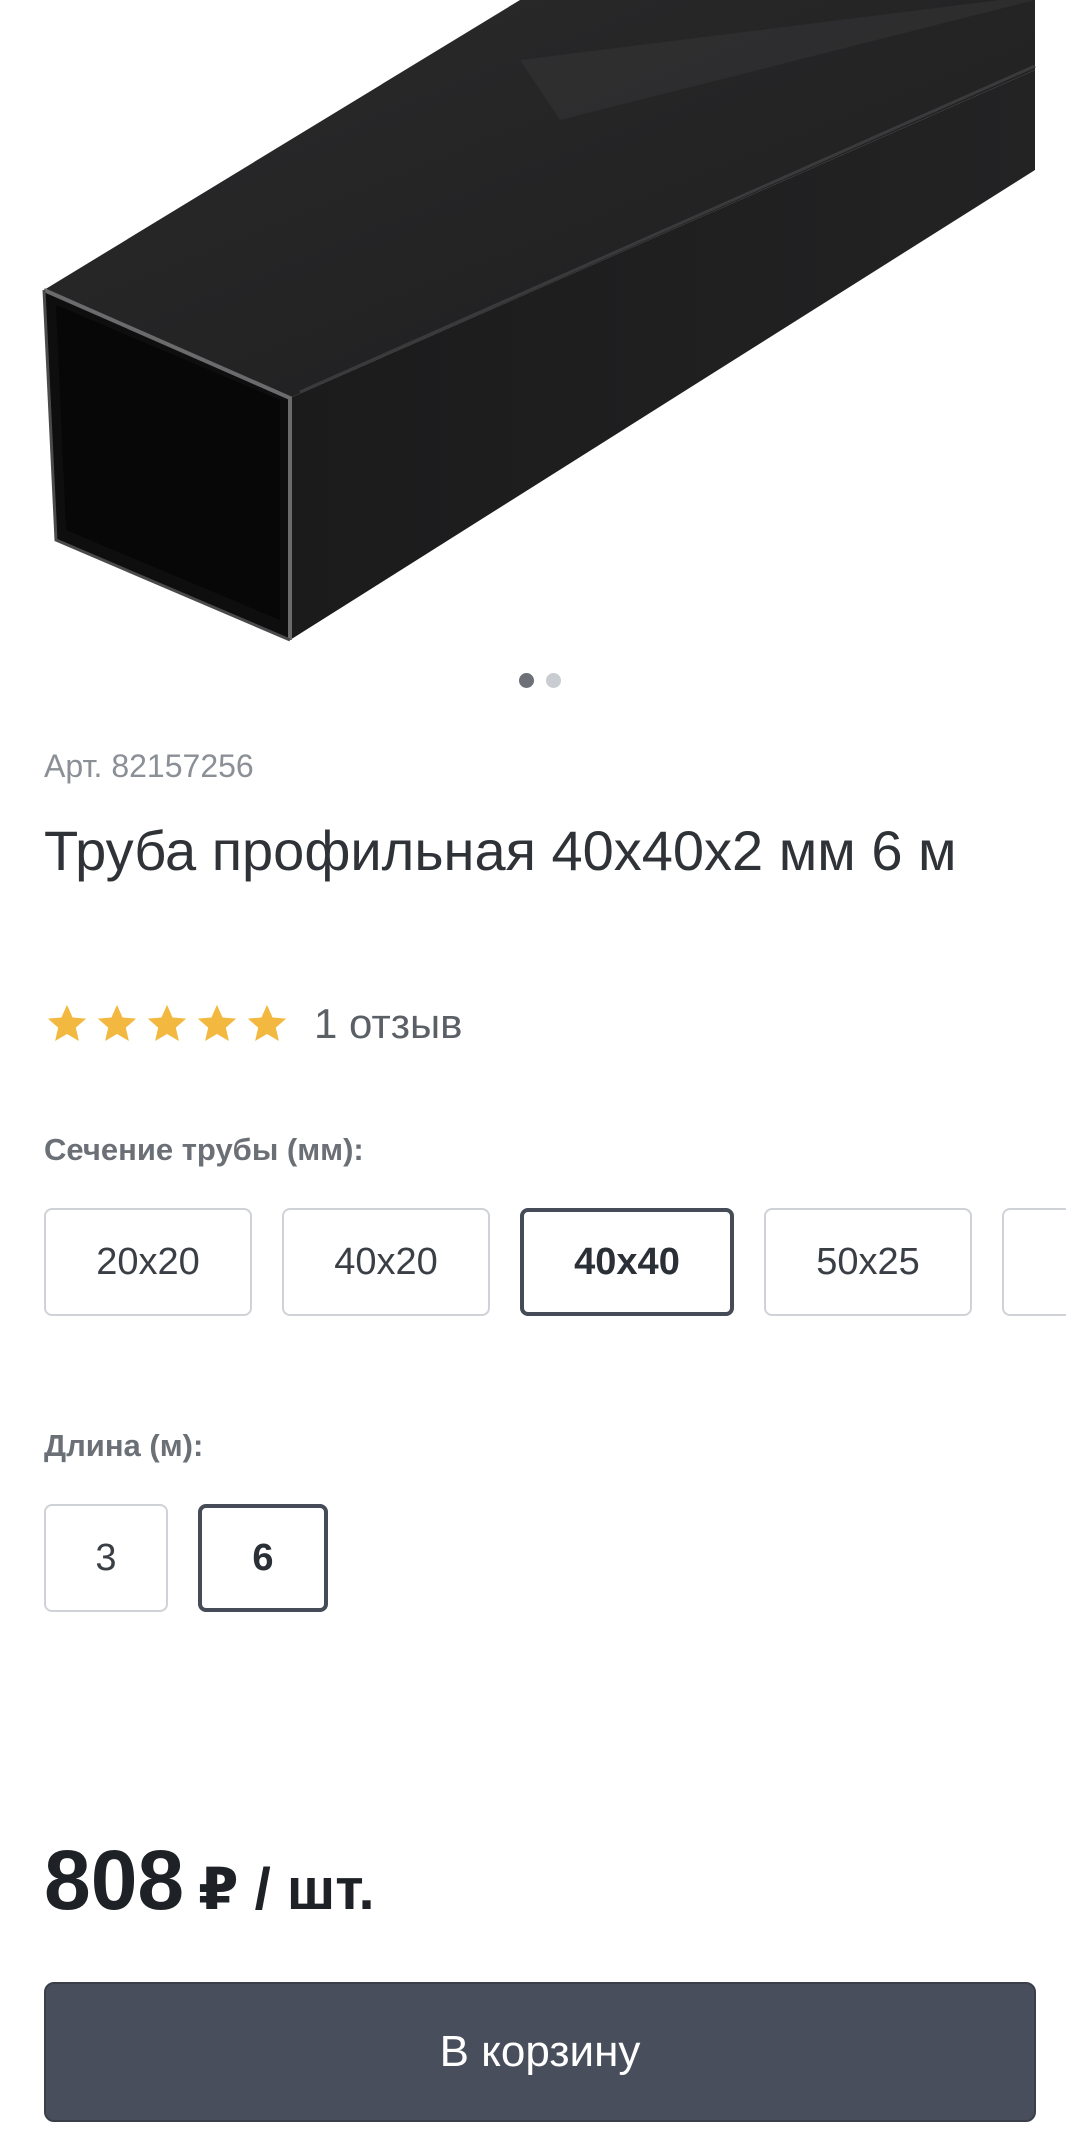 The width and height of the screenshot is (1080, 2151). What do you see at coordinates (149, 766) in the screenshot?
I see `product-sku: Арт. 82157256` at bounding box center [149, 766].